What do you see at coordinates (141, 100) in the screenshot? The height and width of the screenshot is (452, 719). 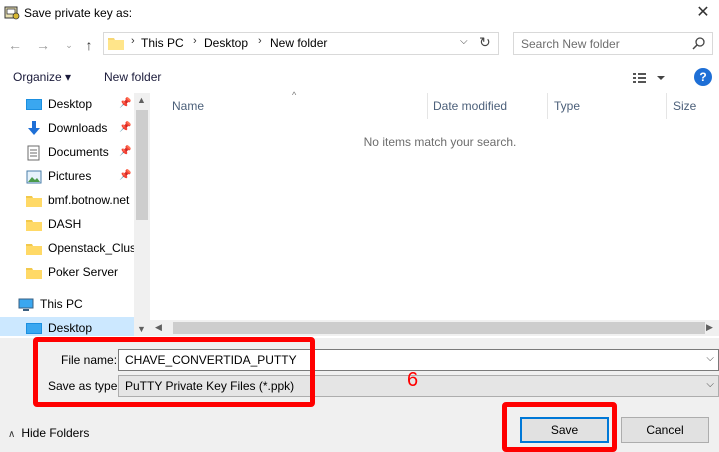 I see `scroll-up-icon: ▲` at bounding box center [141, 100].